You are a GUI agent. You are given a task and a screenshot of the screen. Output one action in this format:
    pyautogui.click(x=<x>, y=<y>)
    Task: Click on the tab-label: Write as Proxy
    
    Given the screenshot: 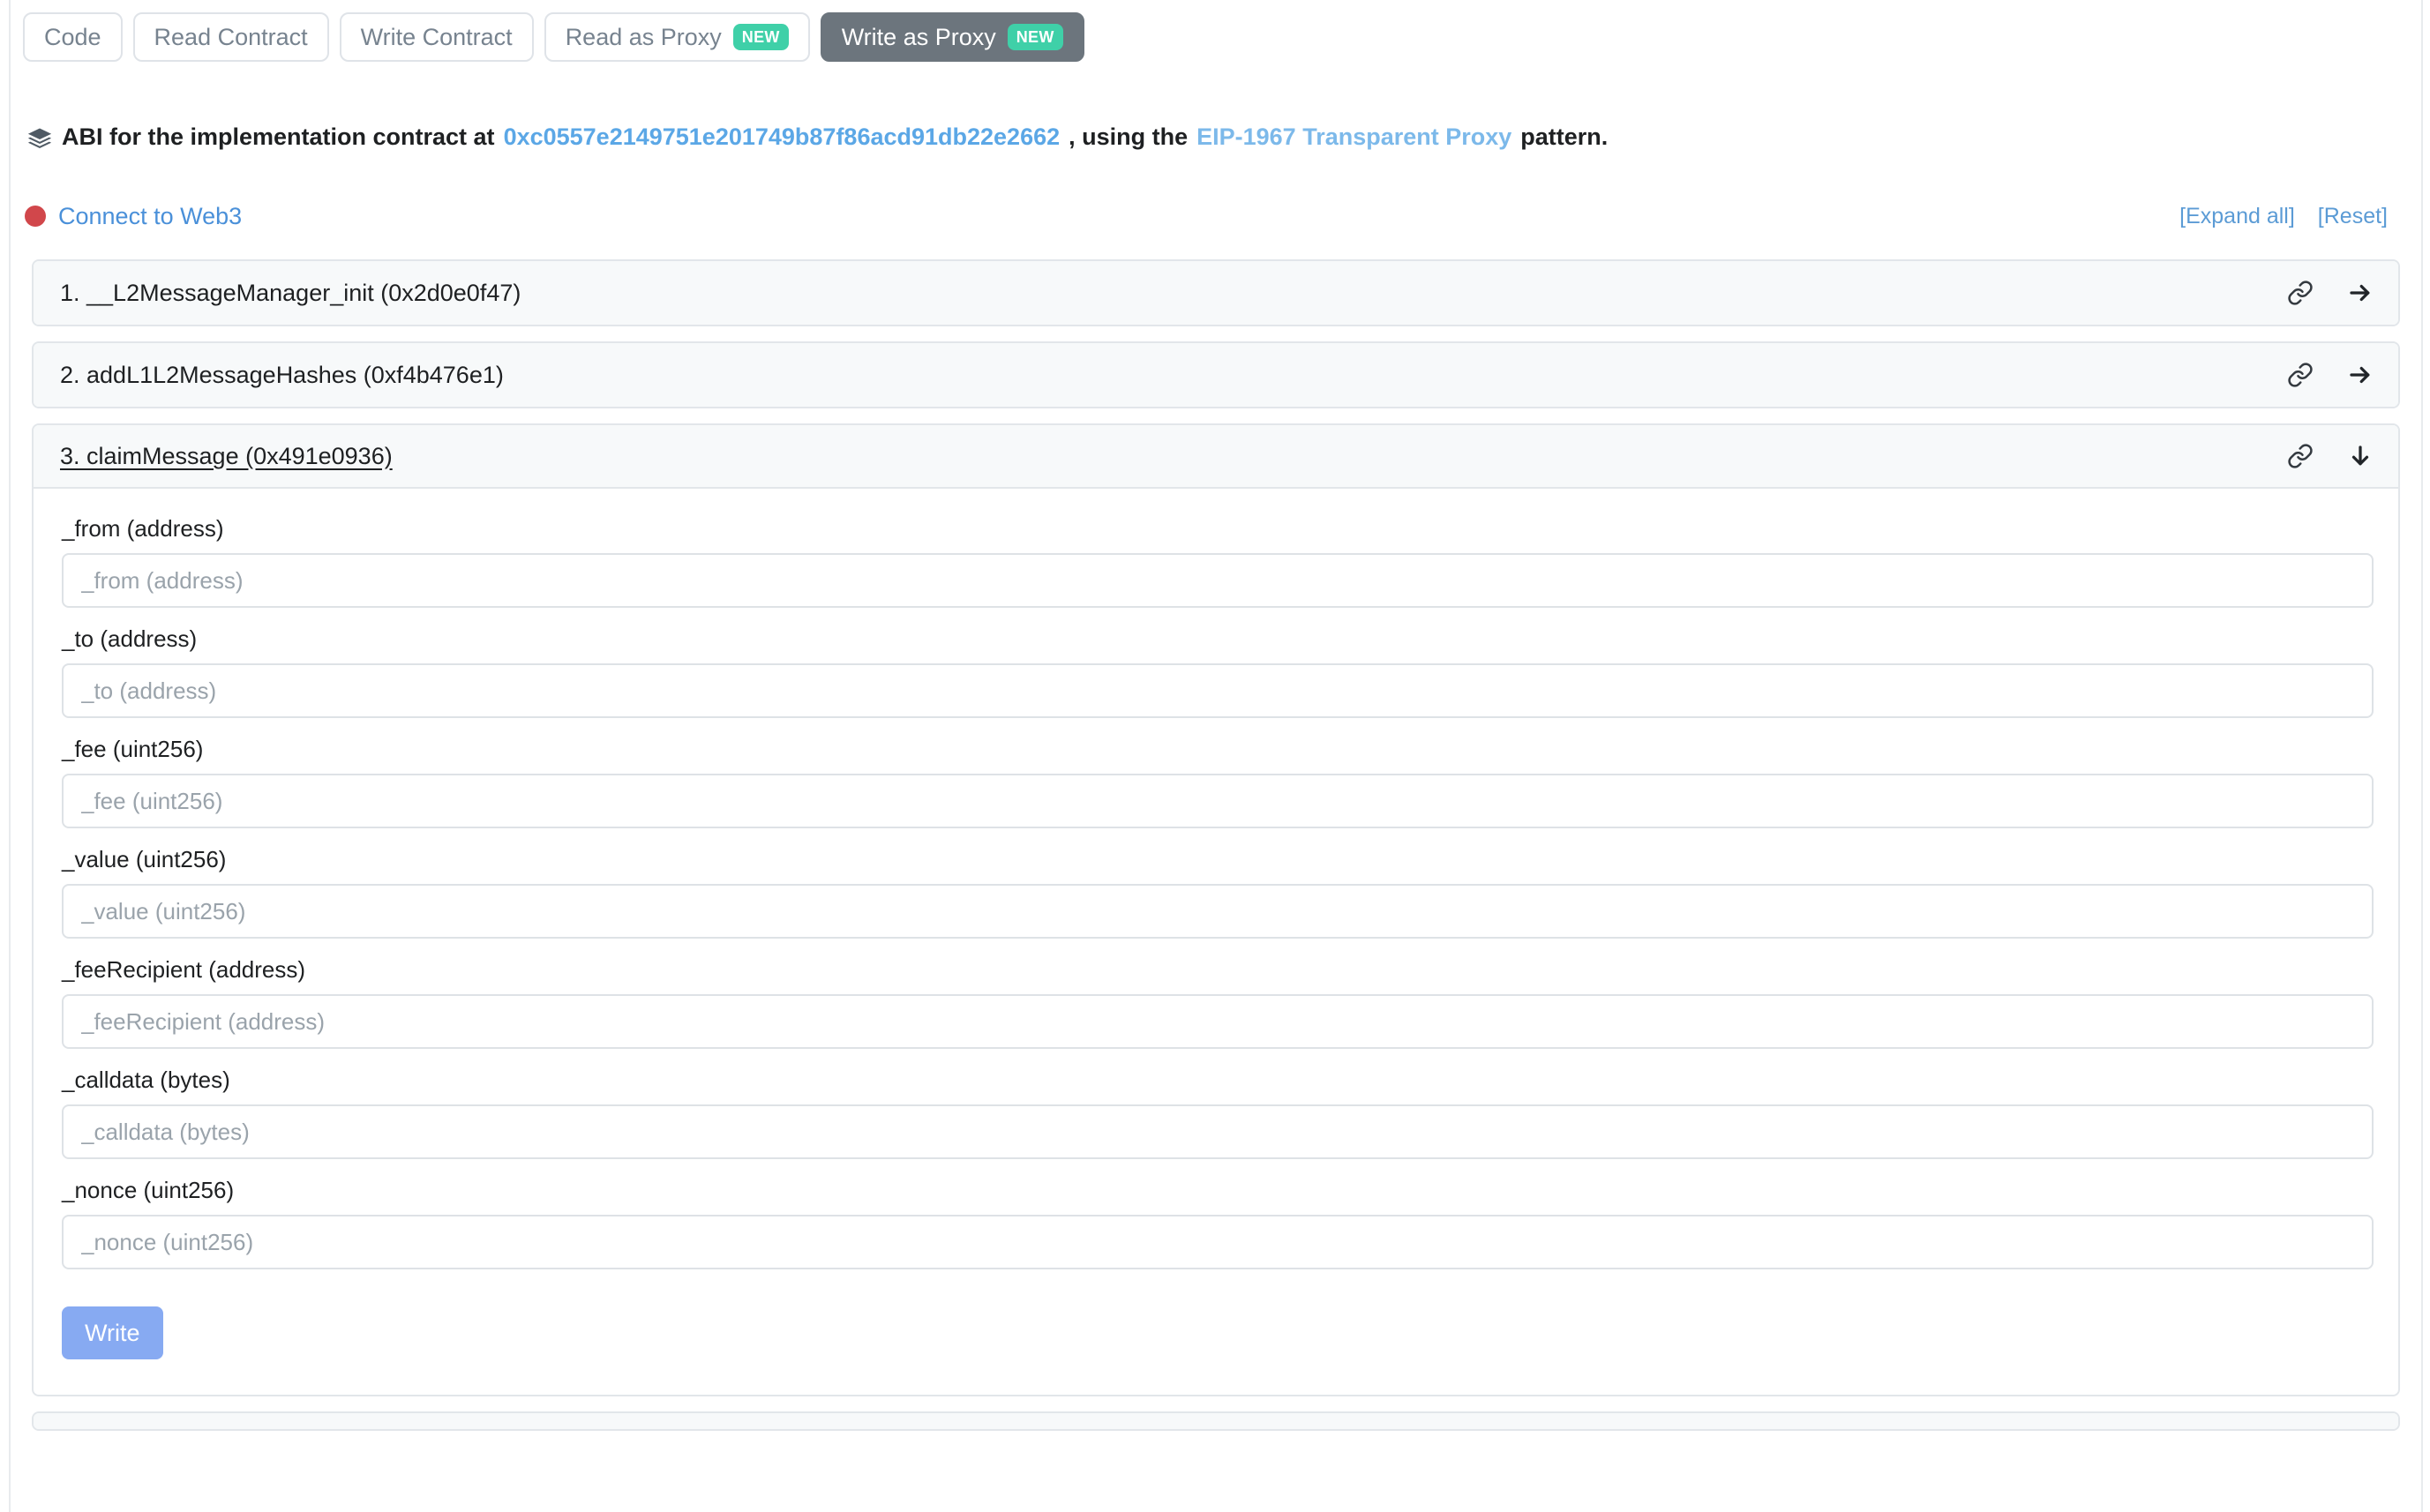 What is the action you would take?
    pyautogui.click(x=918, y=36)
    